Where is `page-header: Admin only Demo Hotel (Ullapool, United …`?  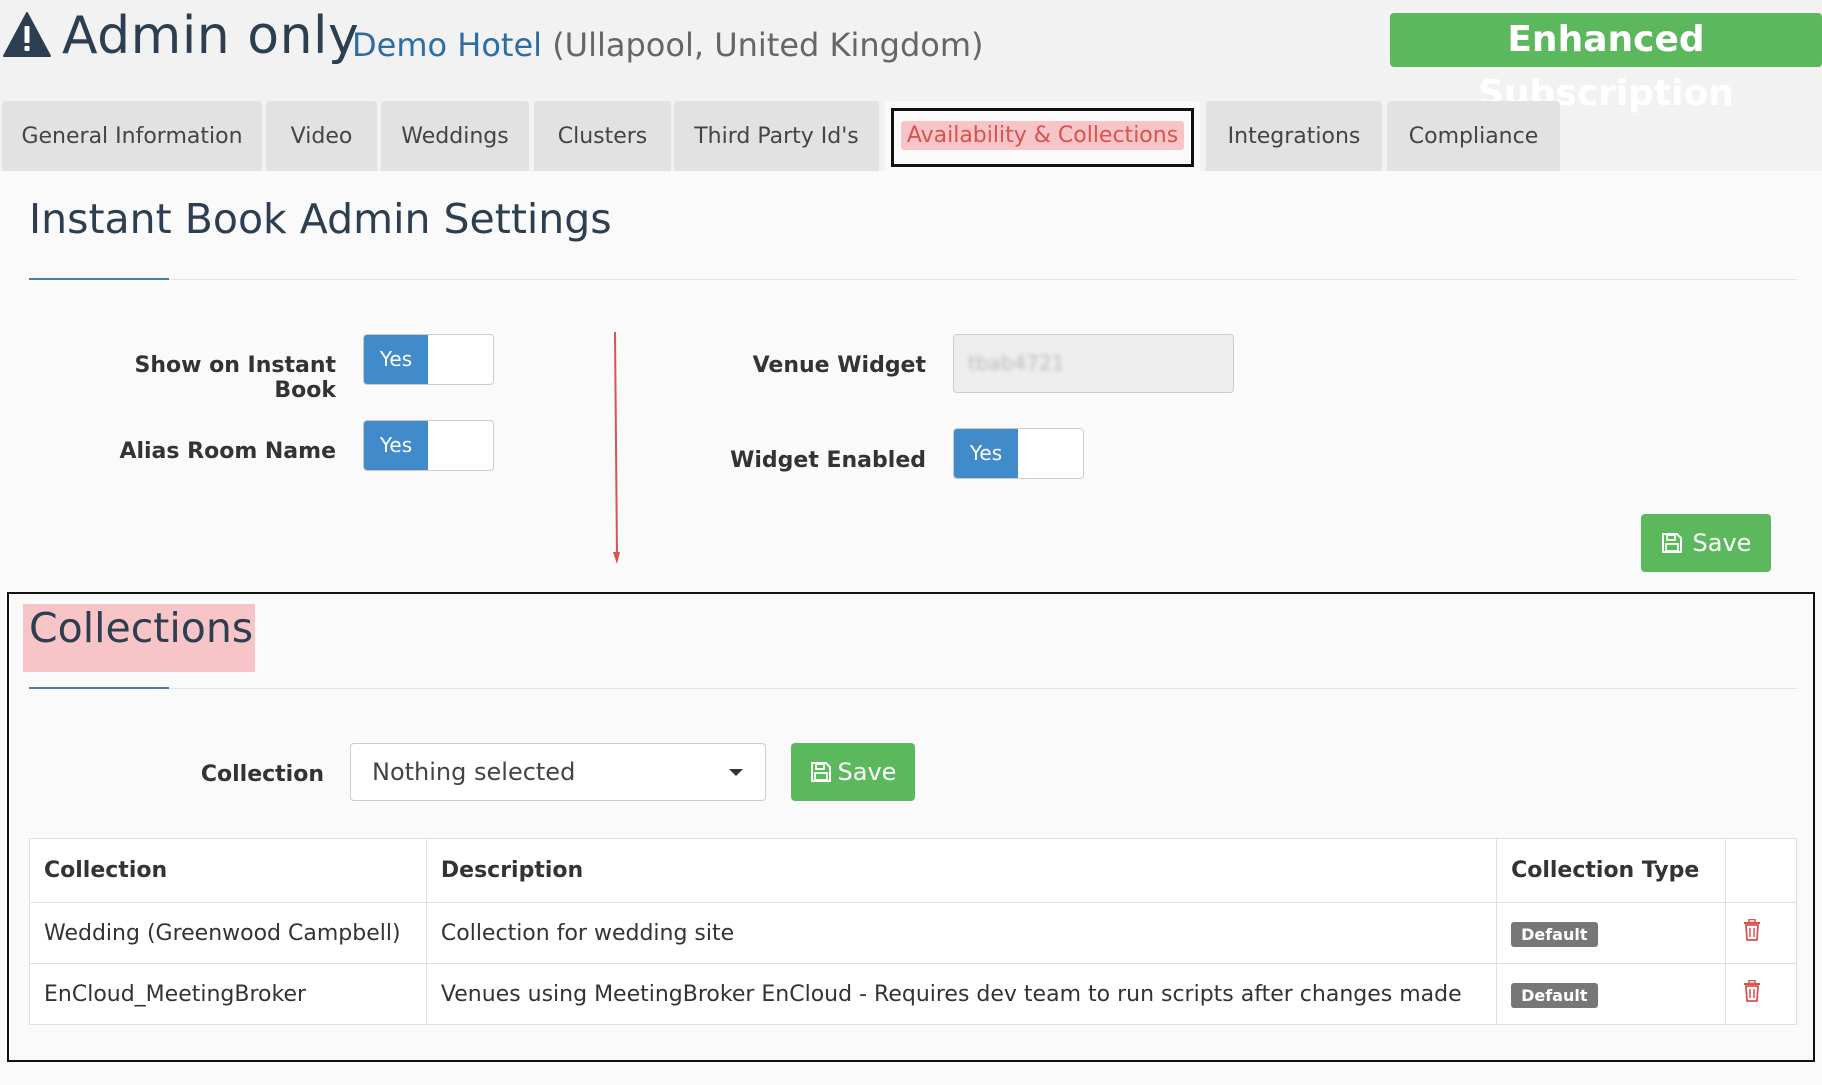 page-header: Admin only Demo Hotel (Ullapool, United … is located at coordinates (911, 57).